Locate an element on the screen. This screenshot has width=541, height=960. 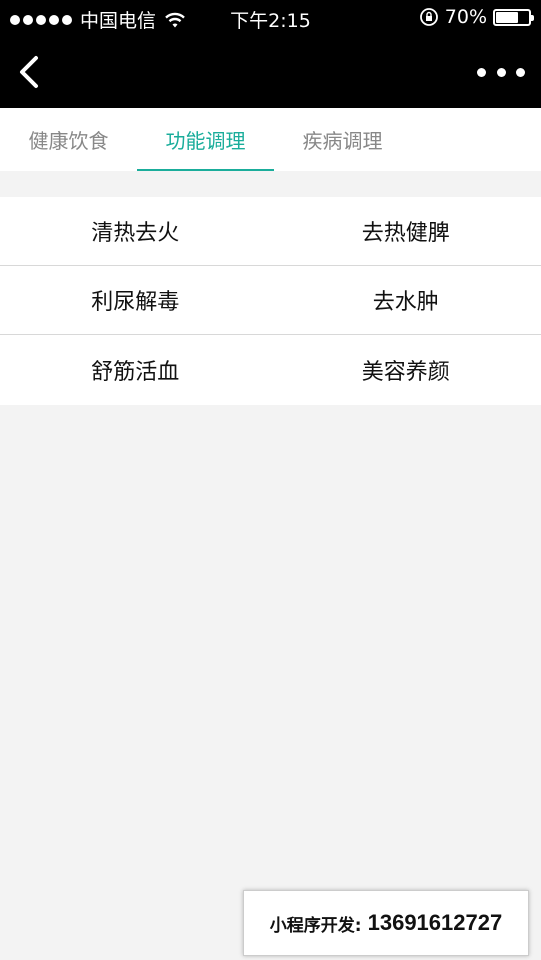
battery-icon is located at coordinates (513, 17).